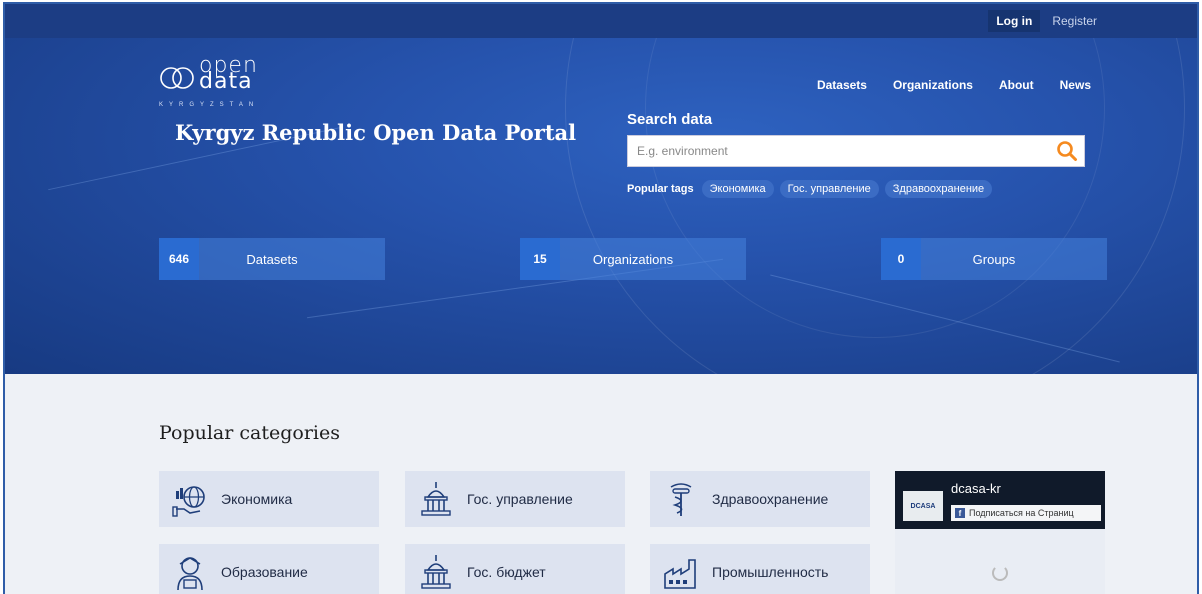 This screenshot has height=594, width=1202. What do you see at coordinates (179, 259) in the screenshot?
I see `stat-value: 646` at bounding box center [179, 259].